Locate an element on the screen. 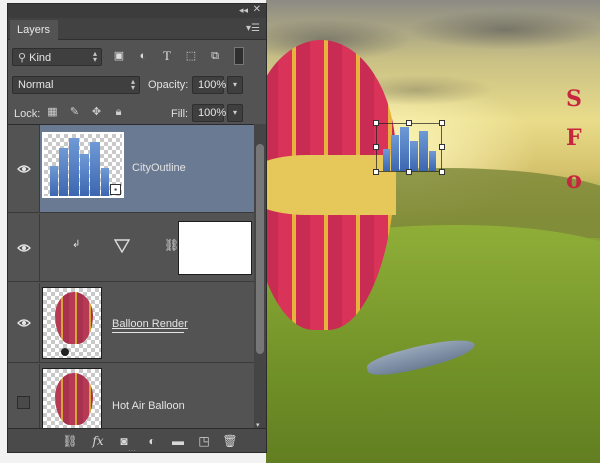 The height and width of the screenshot is (463, 600). smart-object-badge-icon: ▪ is located at coordinates (115, 189).